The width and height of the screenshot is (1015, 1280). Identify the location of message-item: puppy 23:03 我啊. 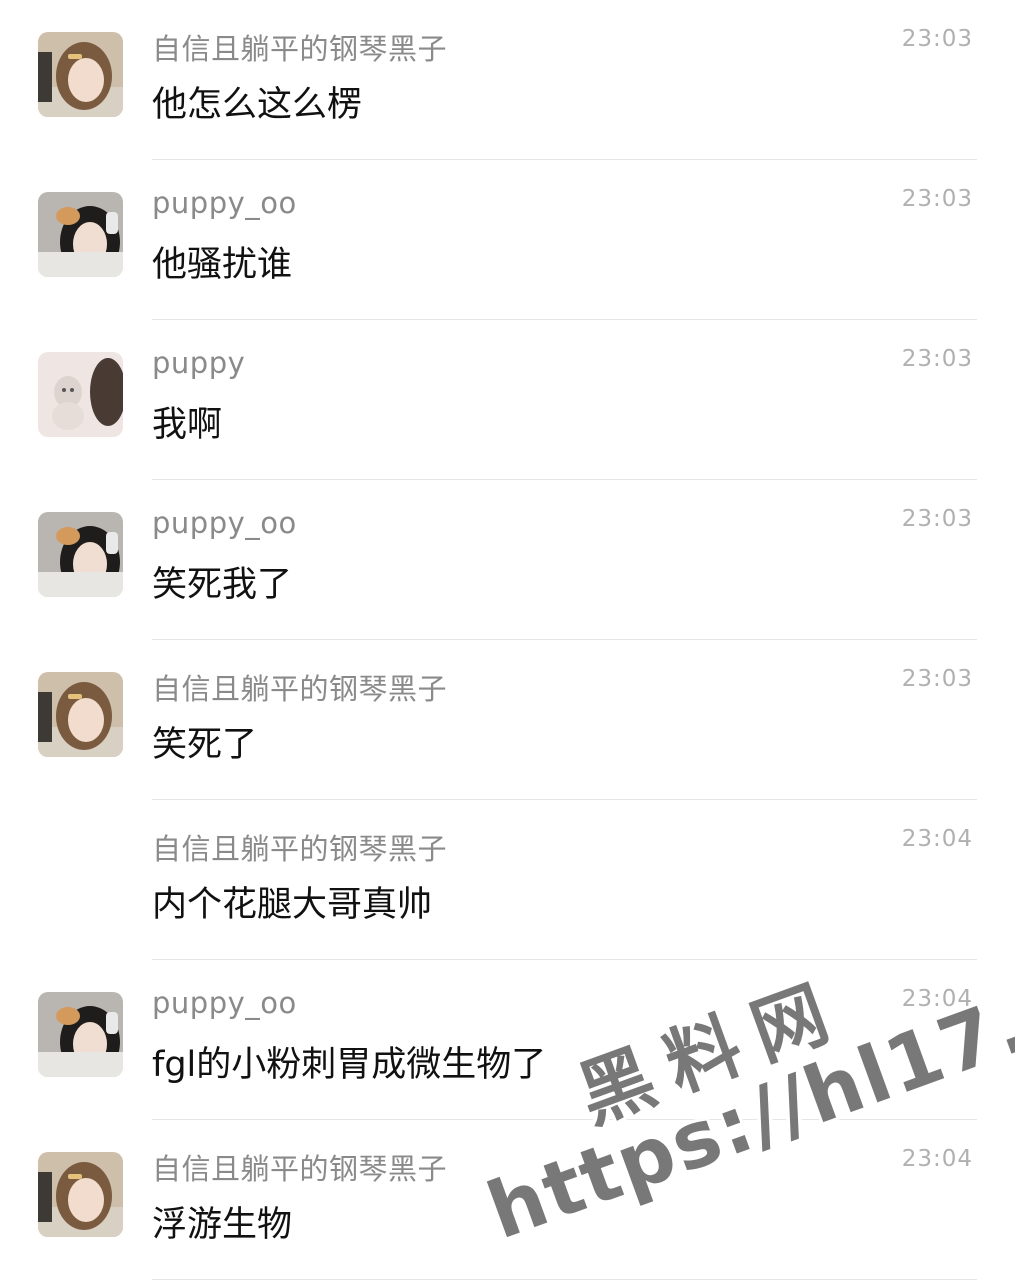
(507, 400).